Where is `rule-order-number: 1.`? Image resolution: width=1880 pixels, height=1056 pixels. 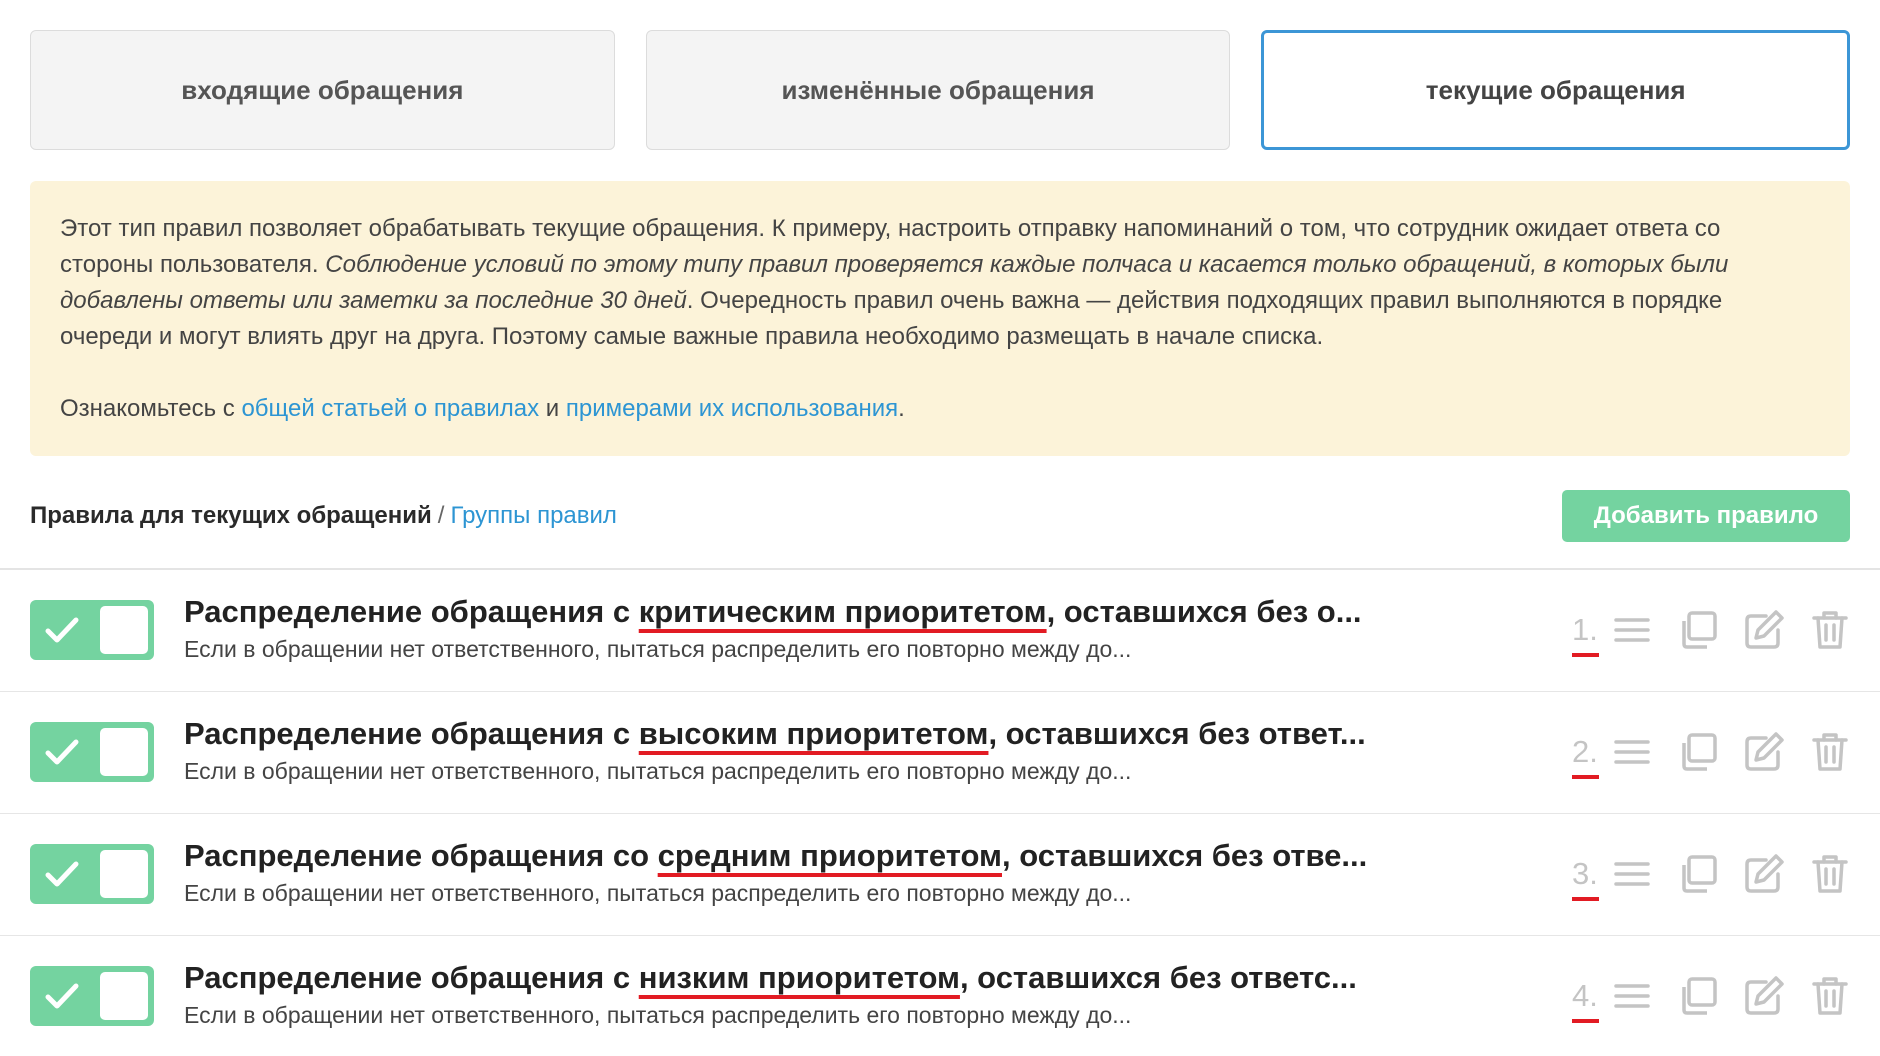 rule-order-number: 1. is located at coordinates (1590, 633).